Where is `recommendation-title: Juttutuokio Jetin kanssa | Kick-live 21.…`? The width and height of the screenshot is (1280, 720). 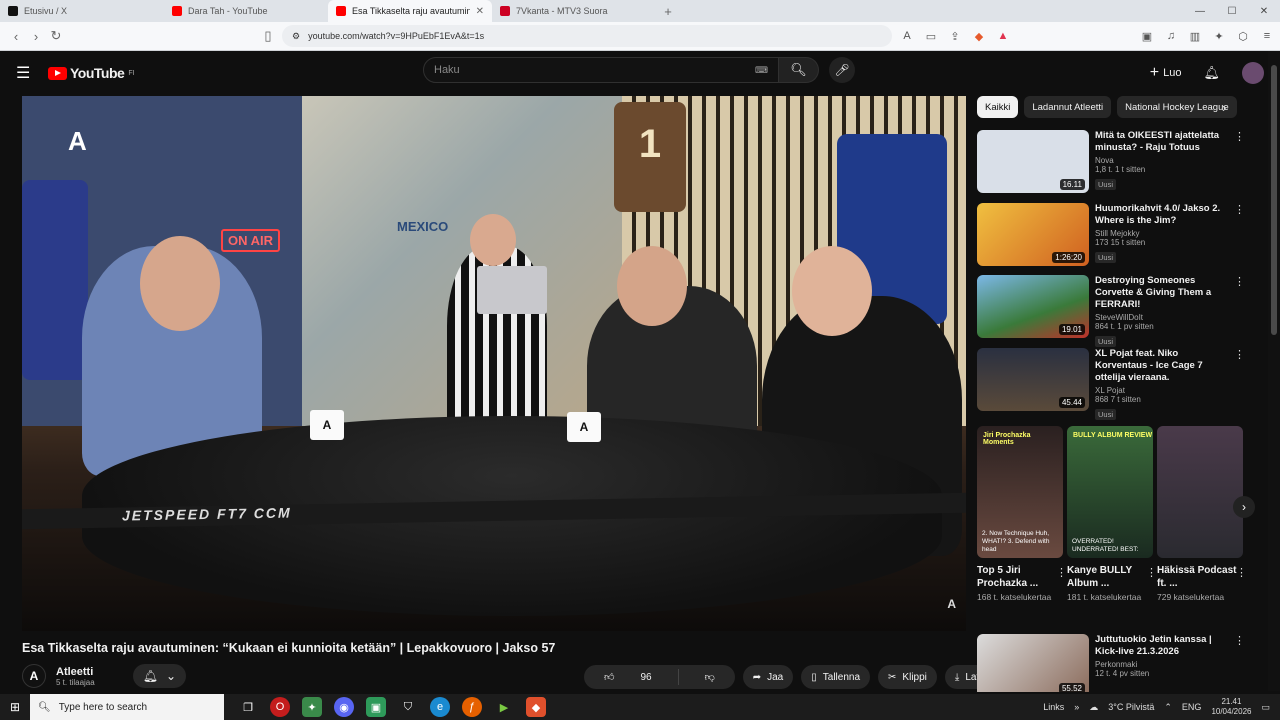 recommendation-title: Juttutuokio Jetin kanssa | Kick-live 21.… is located at coordinates (1171, 646).